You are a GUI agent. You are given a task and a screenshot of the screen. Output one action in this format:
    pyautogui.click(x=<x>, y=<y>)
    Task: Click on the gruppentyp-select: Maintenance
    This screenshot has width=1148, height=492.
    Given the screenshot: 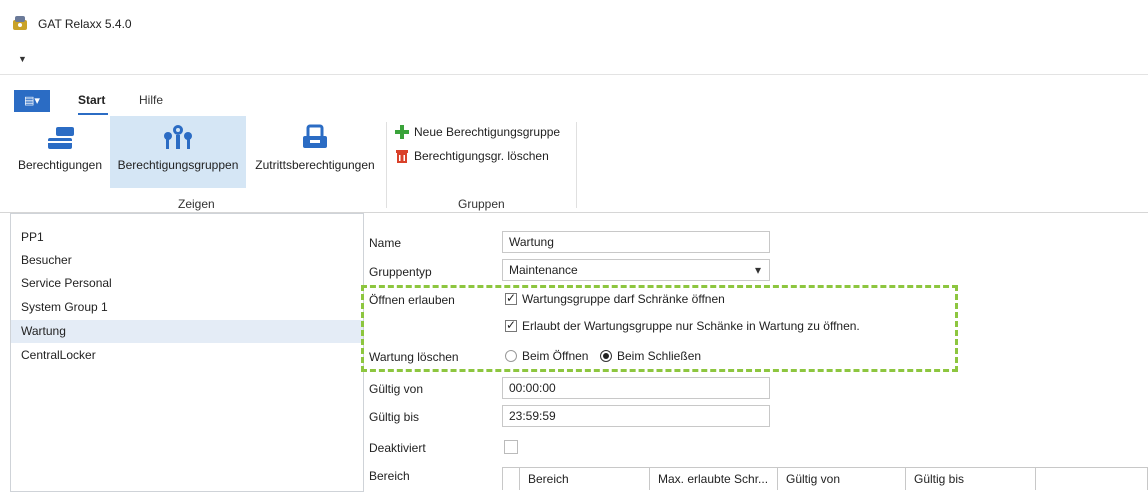 What is the action you would take?
    pyautogui.click(x=636, y=270)
    